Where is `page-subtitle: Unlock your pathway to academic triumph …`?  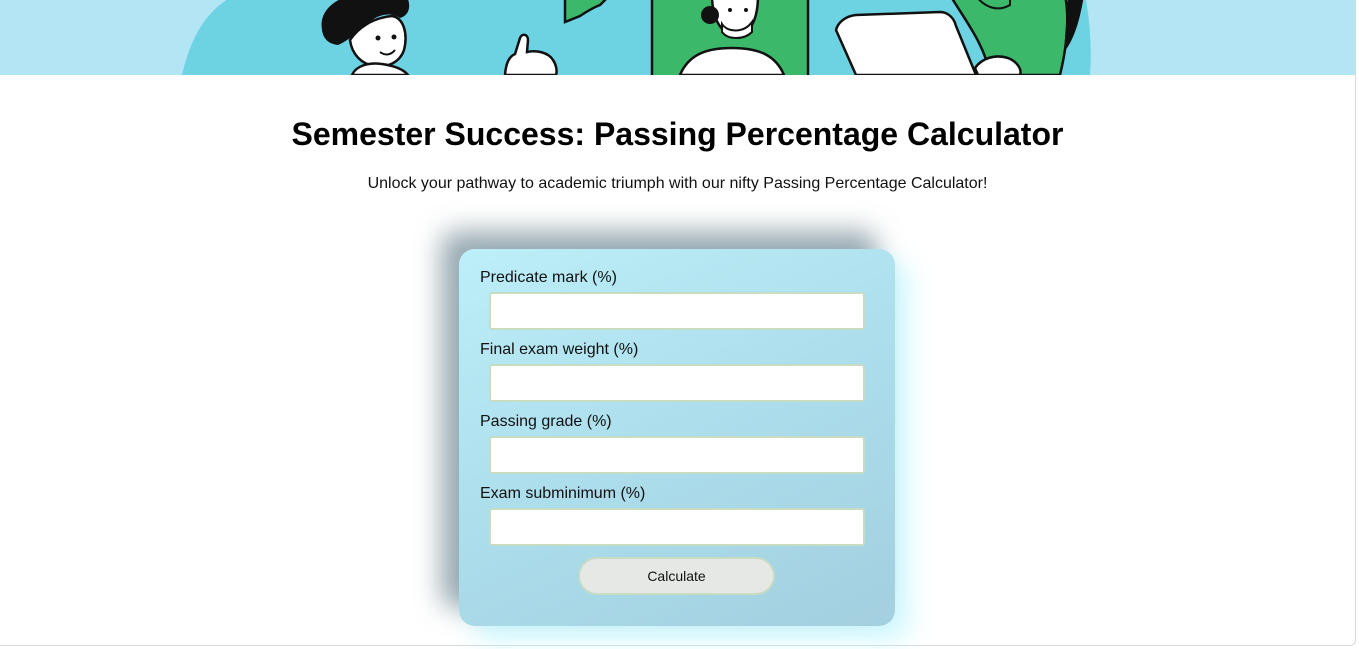 page-subtitle: Unlock your pathway to academic triumph … is located at coordinates (677, 183).